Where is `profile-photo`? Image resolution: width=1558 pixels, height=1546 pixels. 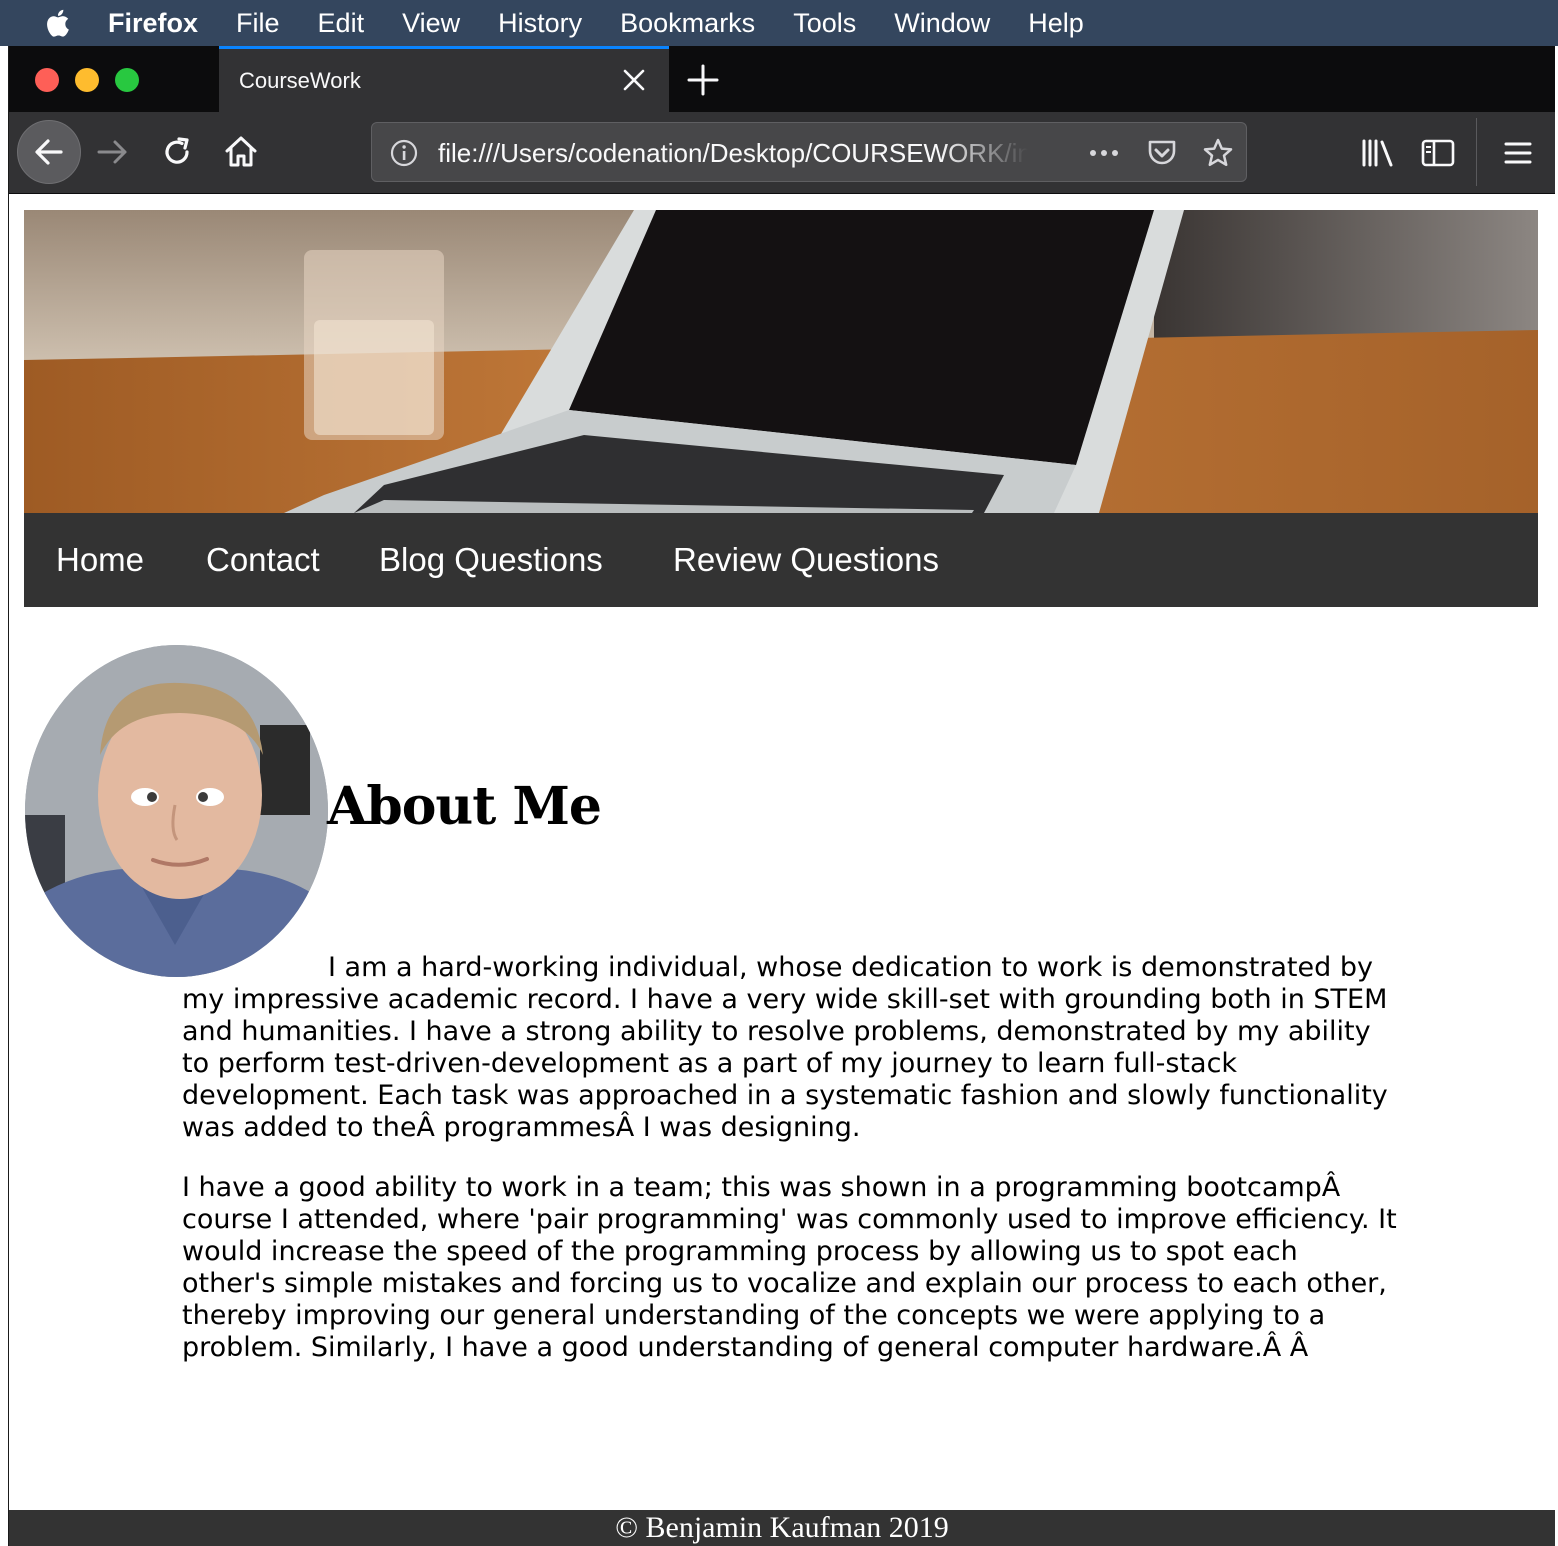 profile-photo is located at coordinates (176, 811).